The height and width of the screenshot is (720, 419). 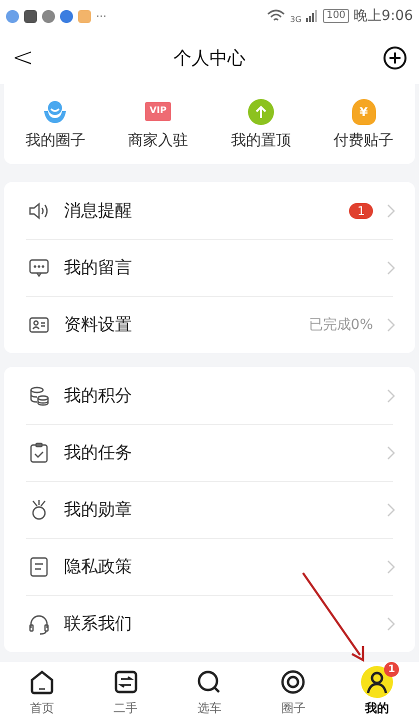 I want to click on battery-level: 100, so click(x=336, y=16).